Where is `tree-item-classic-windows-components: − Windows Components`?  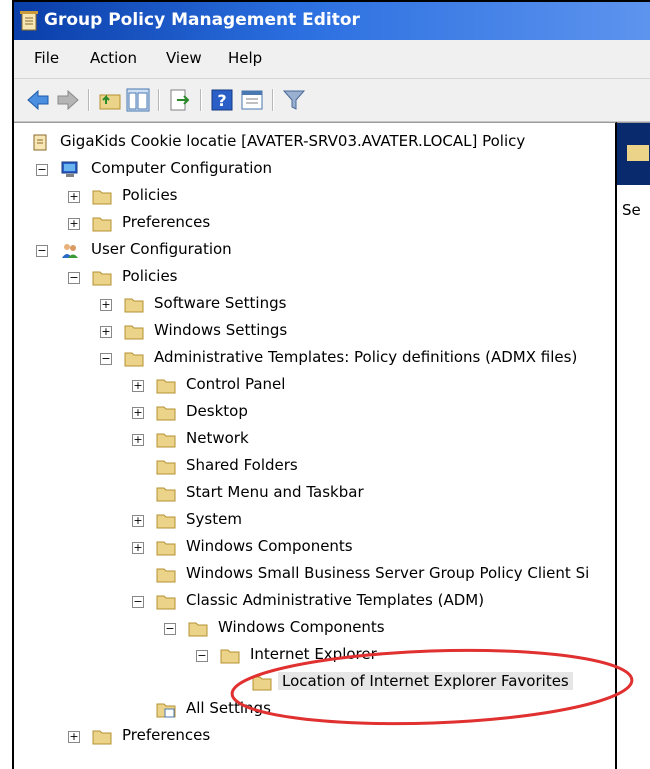 tree-item-classic-windows-components: − Windows Components is located at coordinates (314, 630).